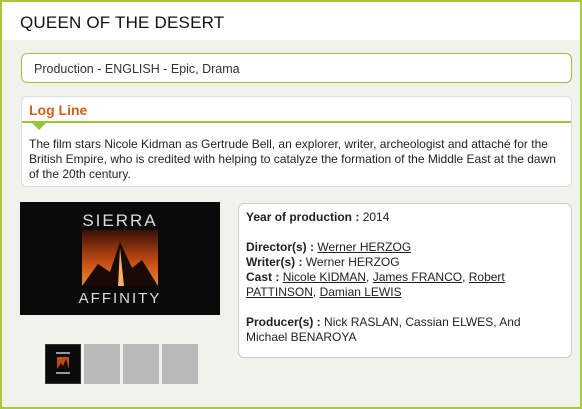  Describe the element at coordinates (263, 277) in the screenshot. I see `cast-label: Cast :` at that location.